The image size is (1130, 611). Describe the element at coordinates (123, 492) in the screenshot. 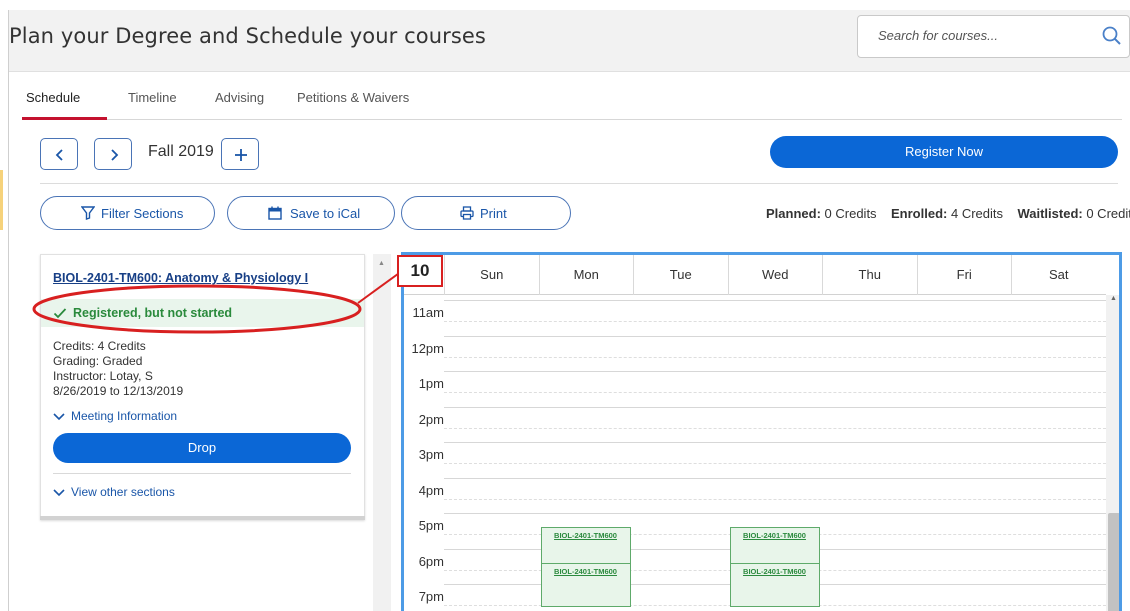

I see `view-other-sections-label: View other sections` at that location.